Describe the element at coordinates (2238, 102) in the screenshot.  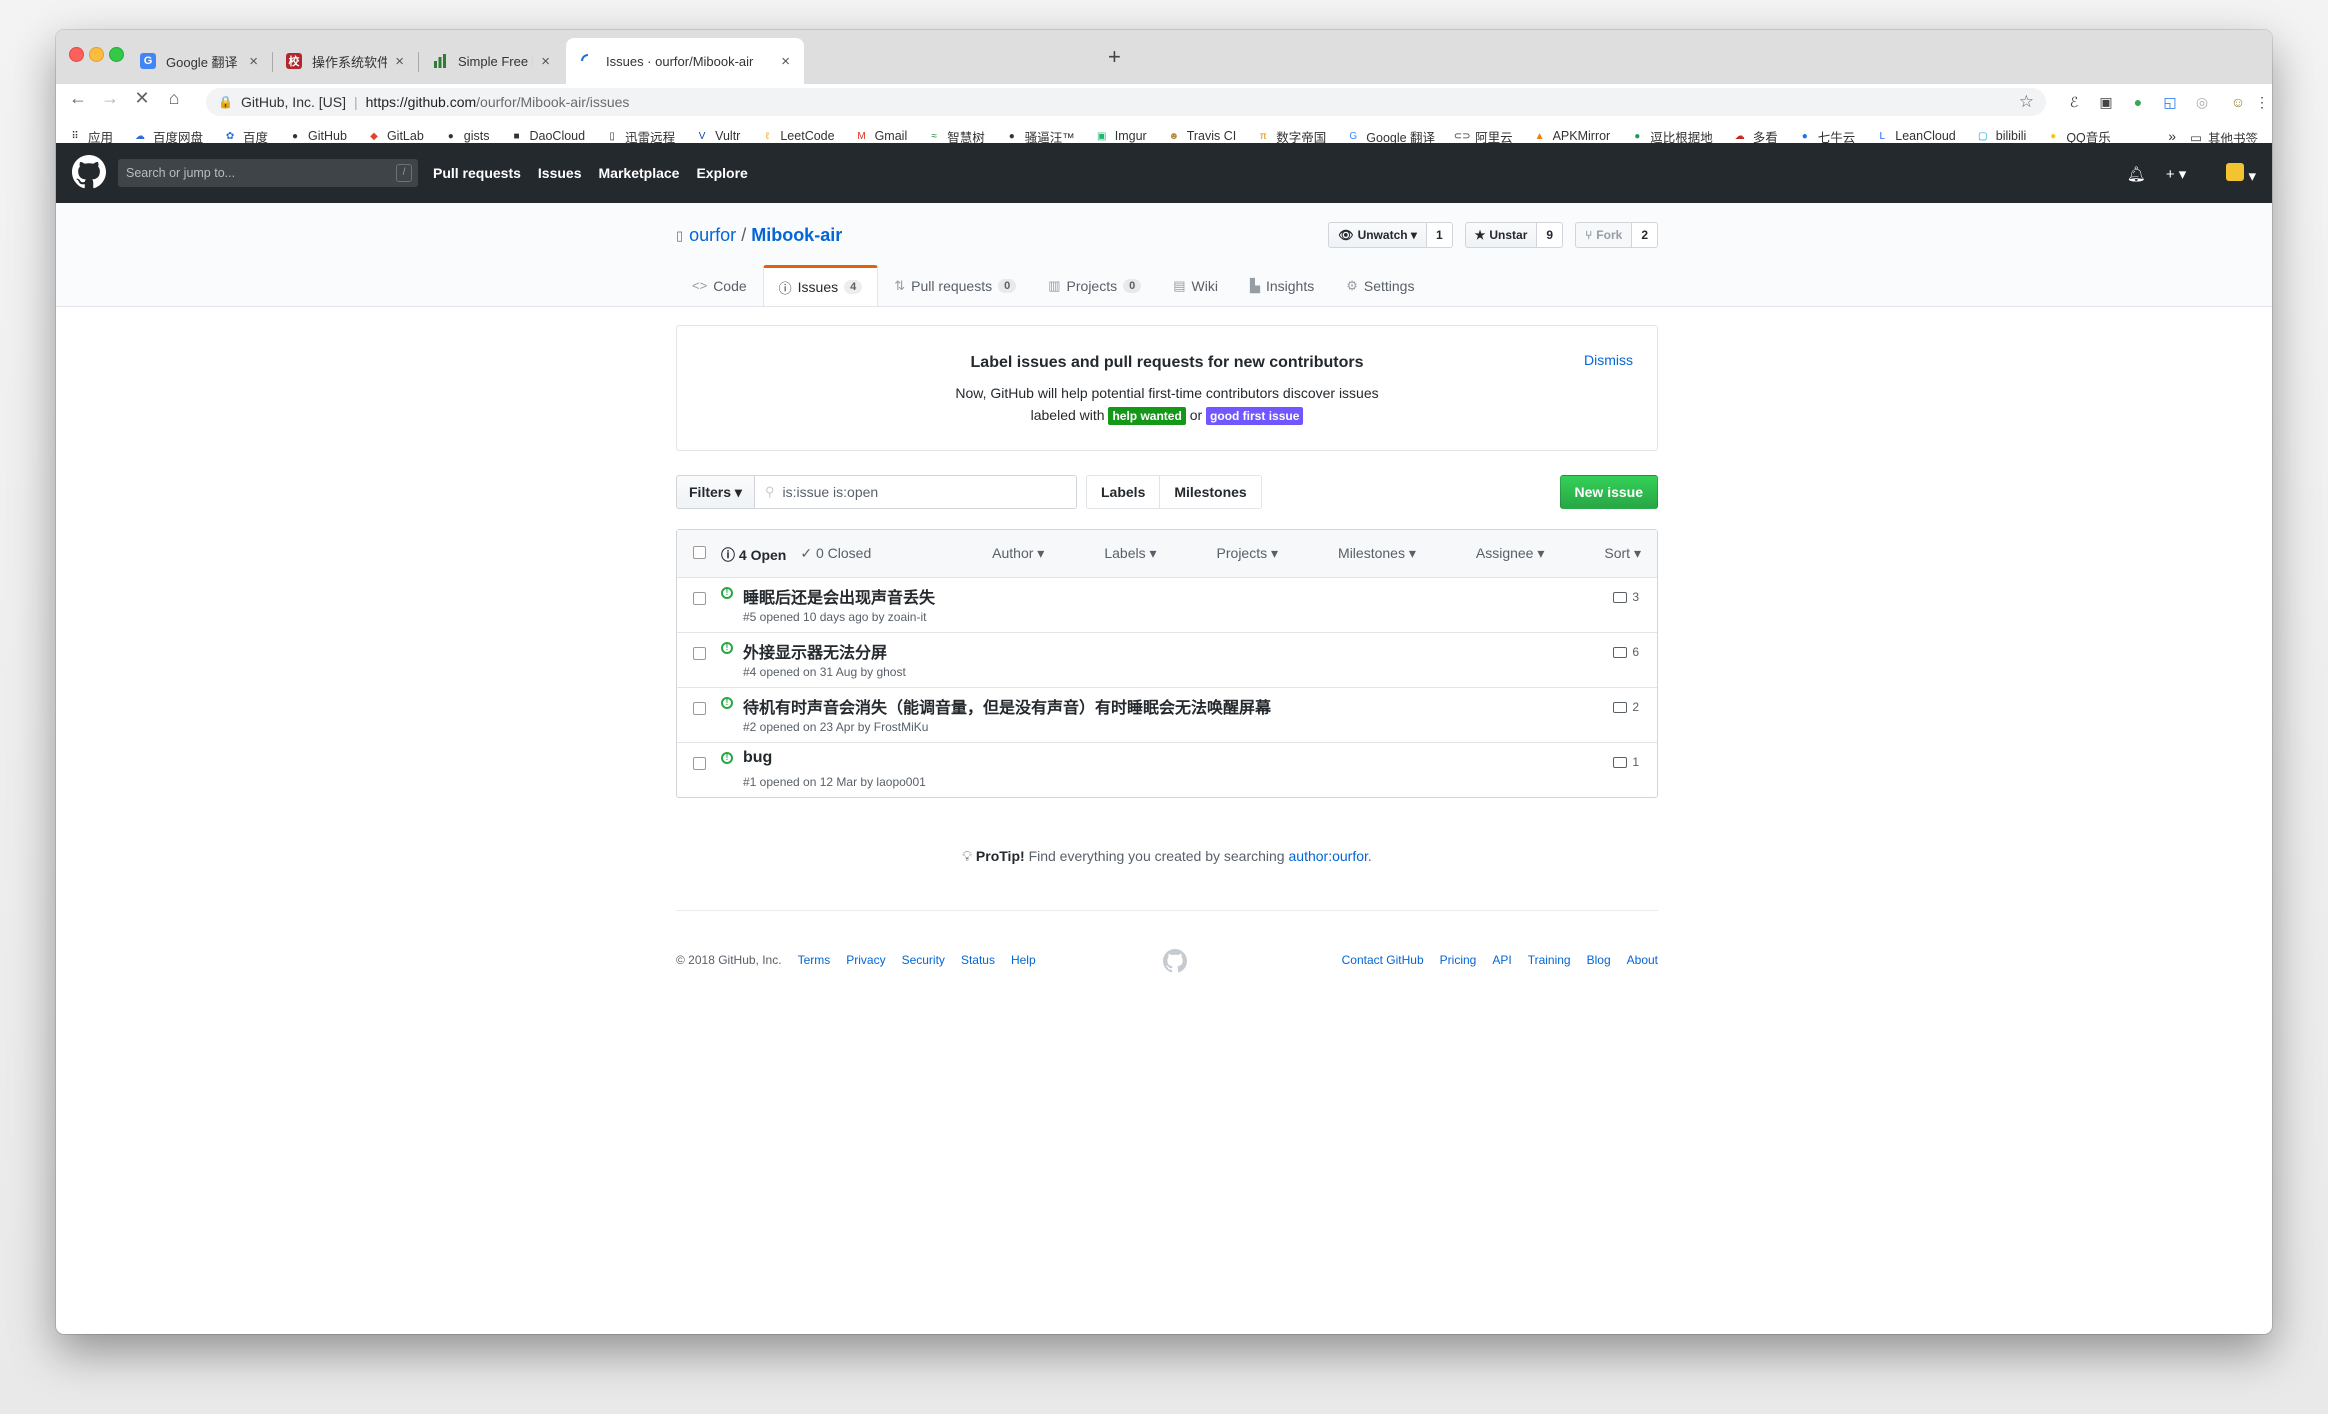
I see `profile-icon: ☺` at that location.